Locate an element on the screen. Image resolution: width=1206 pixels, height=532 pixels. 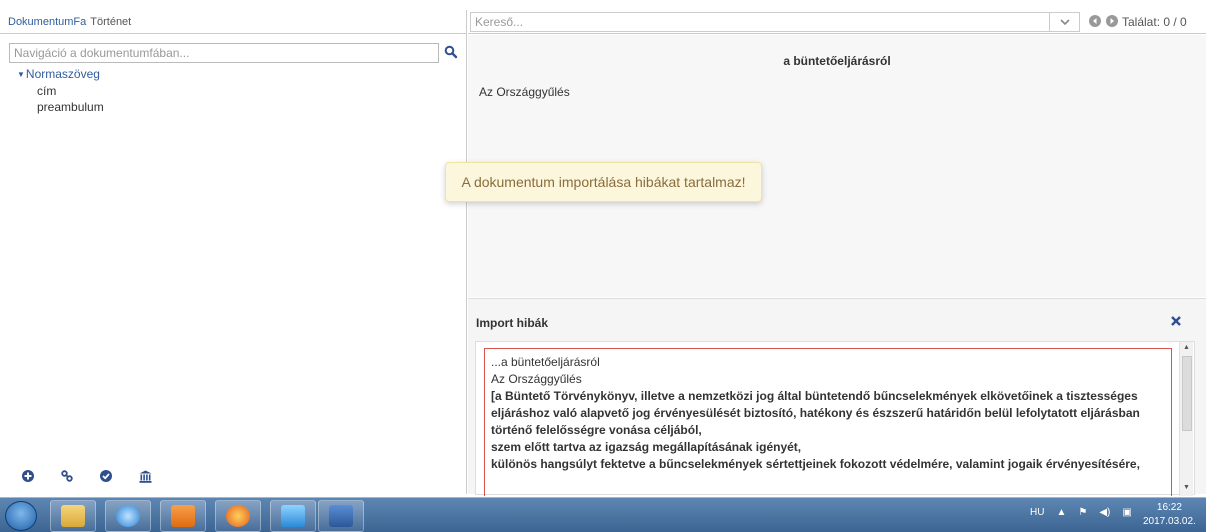
clock-time: 16:22 is located at coordinates (1169, 507).